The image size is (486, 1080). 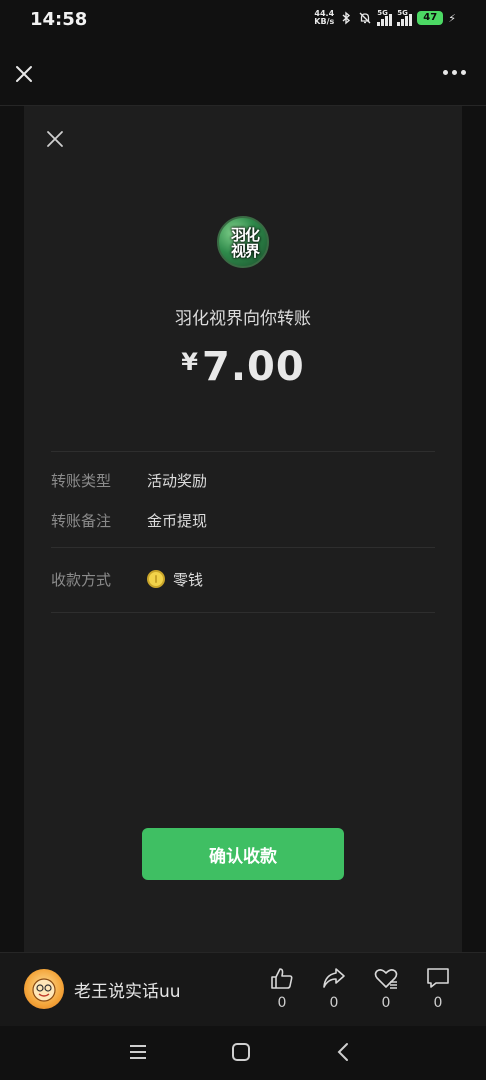 I want to click on detail-label: 转账备注, so click(x=81, y=520).